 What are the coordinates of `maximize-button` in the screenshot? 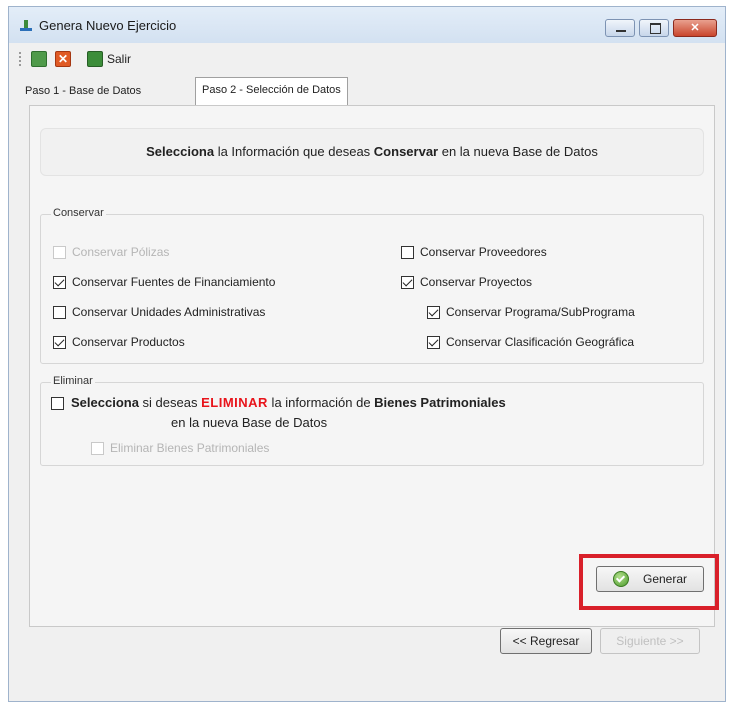 It's located at (654, 28).